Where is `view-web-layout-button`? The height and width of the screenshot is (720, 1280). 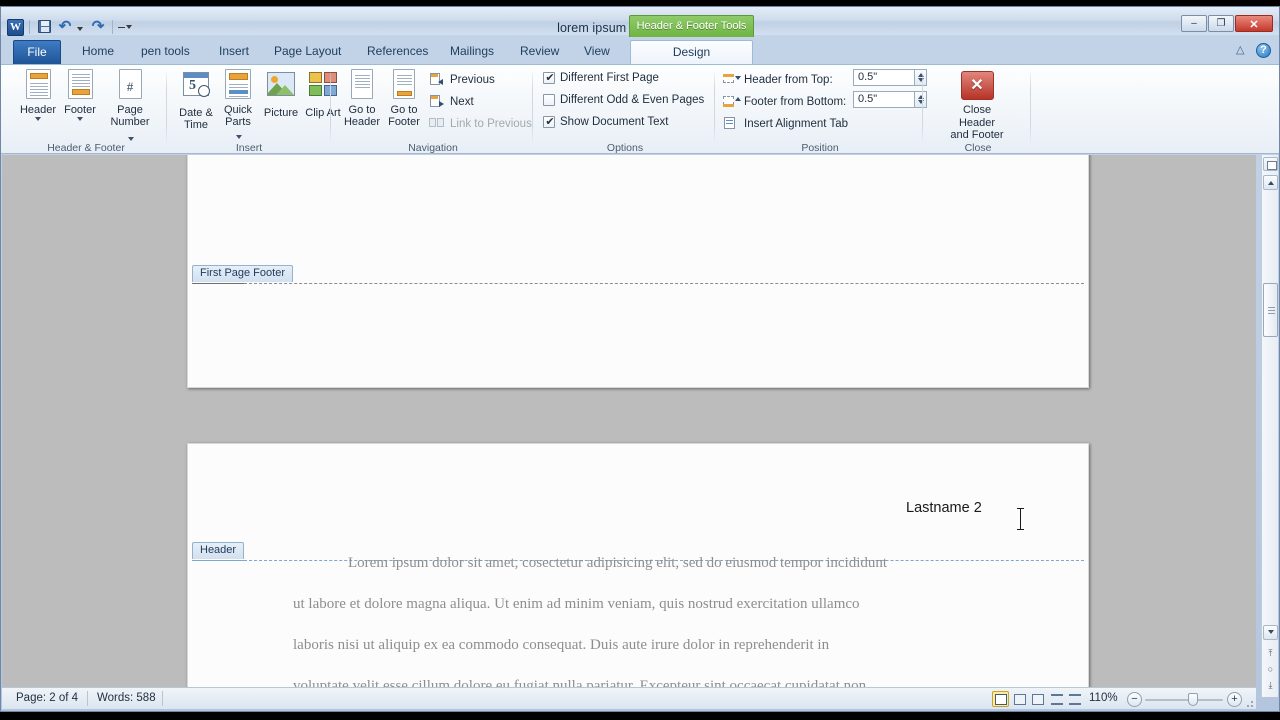
view-web-layout-button is located at coordinates (1037, 699).